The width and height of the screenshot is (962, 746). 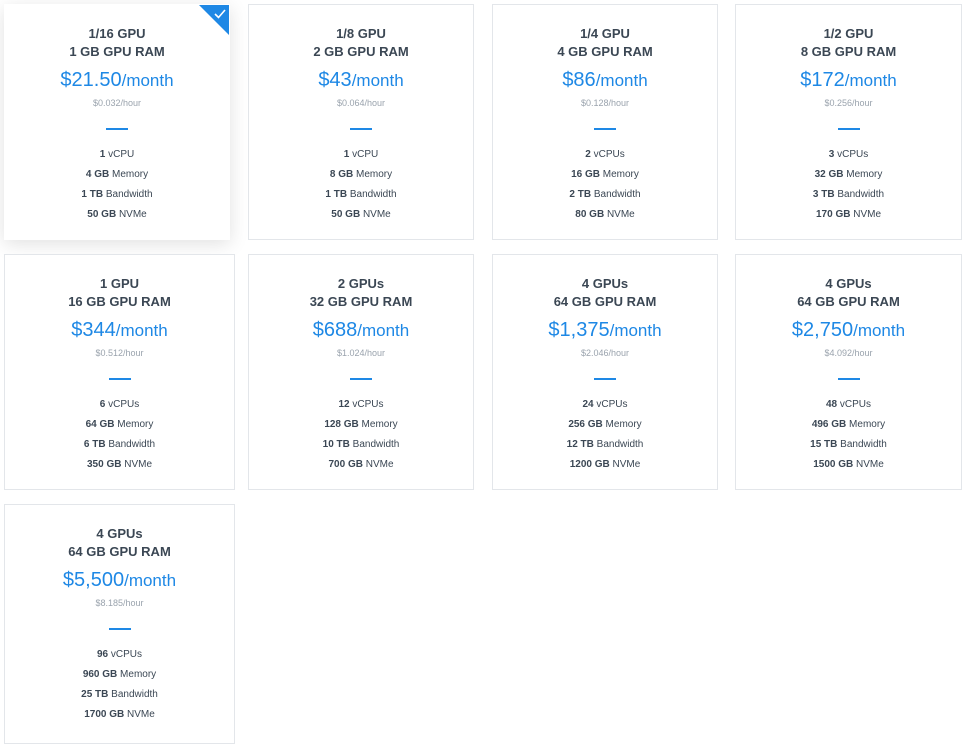 What do you see at coordinates (605, 174) in the screenshot?
I see `spec-memory: 16 GB Memory` at bounding box center [605, 174].